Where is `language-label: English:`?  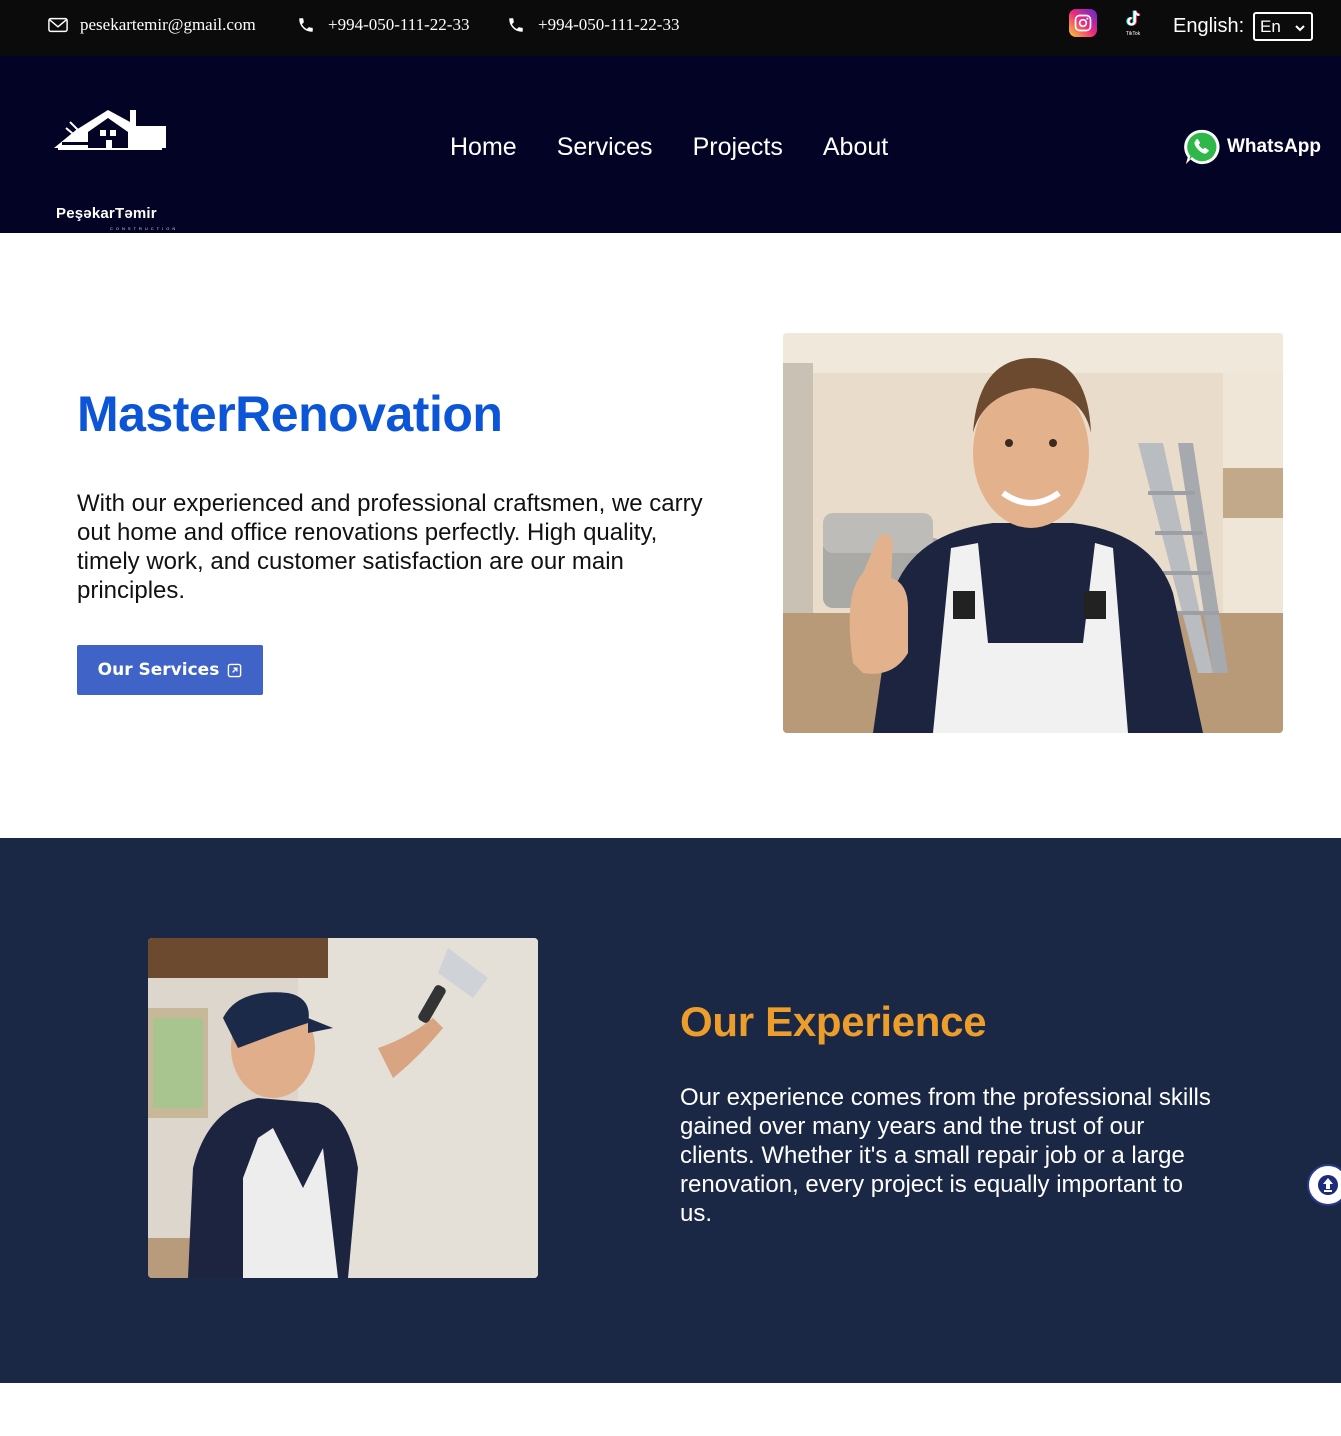 language-label: English: is located at coordinates (1209, 26).